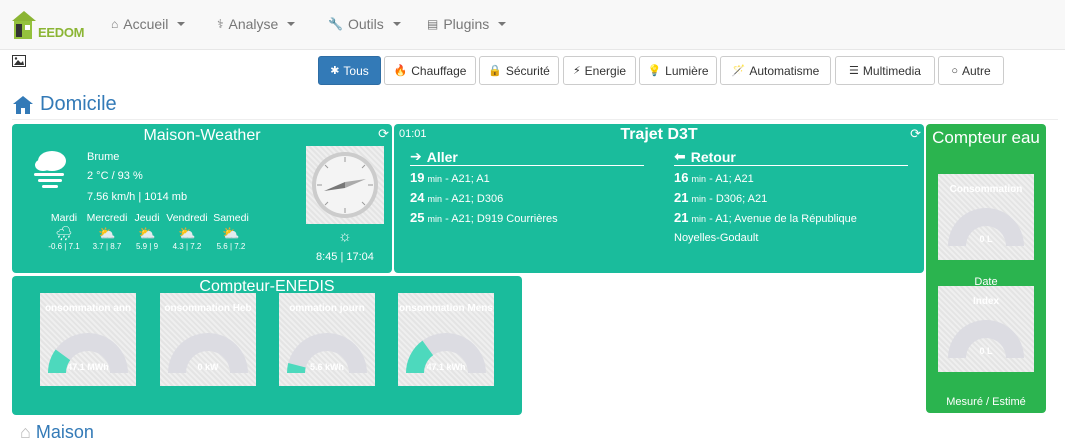  What do you see at coordinates (986, 217) in the screenshot?
I see `eau-gauge: Consommation 0 L` at bounding box center [986, 217].